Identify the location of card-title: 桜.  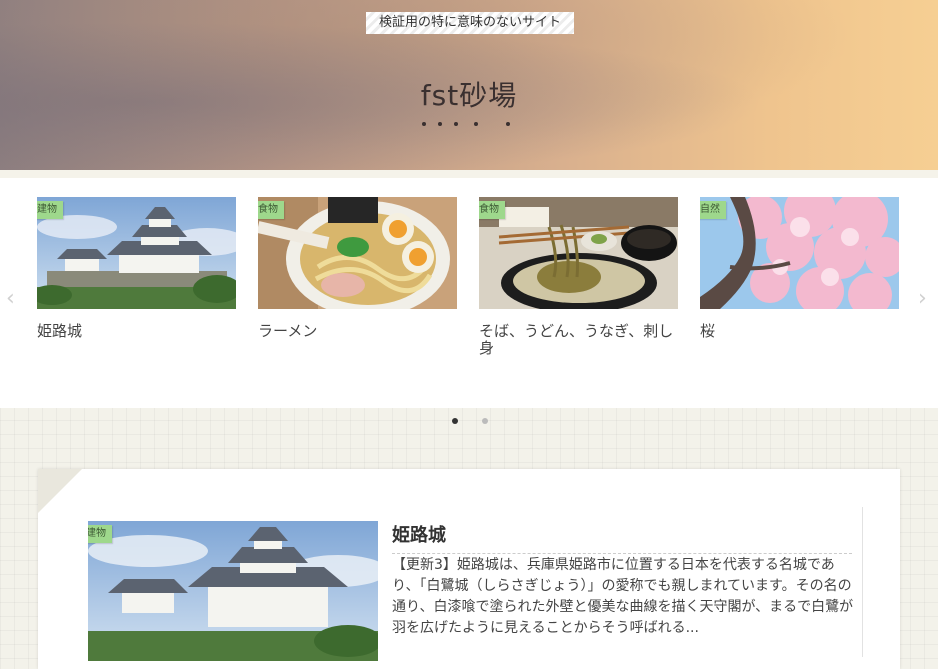
(799, 331).